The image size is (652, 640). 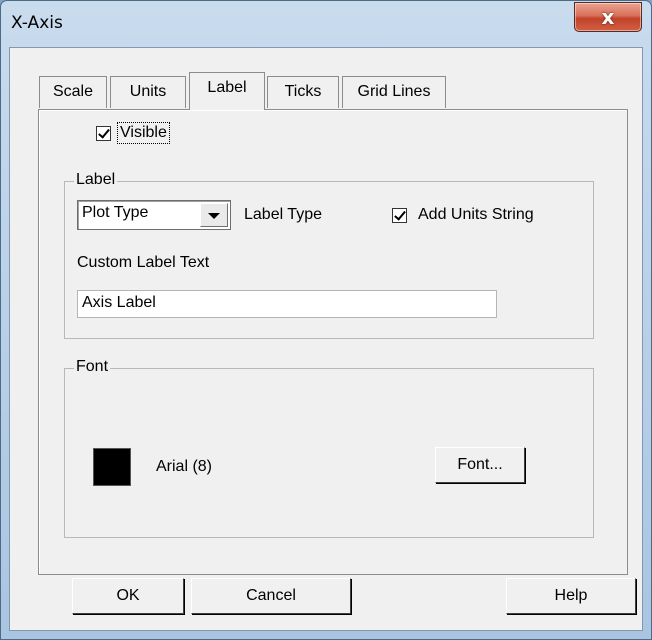 I want to click on visible-label: Visible, so click(x=143, y=133).